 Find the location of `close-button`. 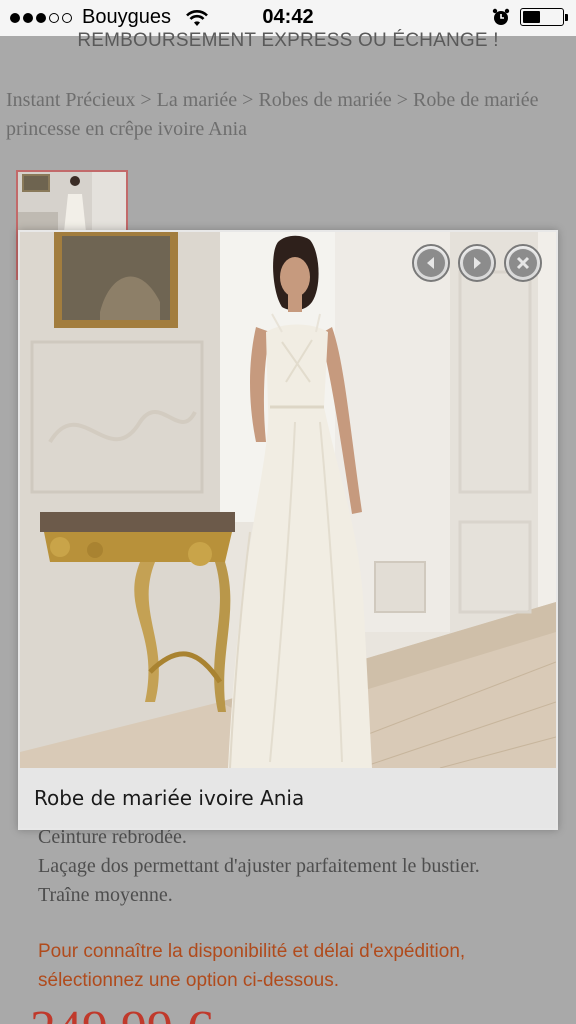

close-button is located at coordinates (523, 263).